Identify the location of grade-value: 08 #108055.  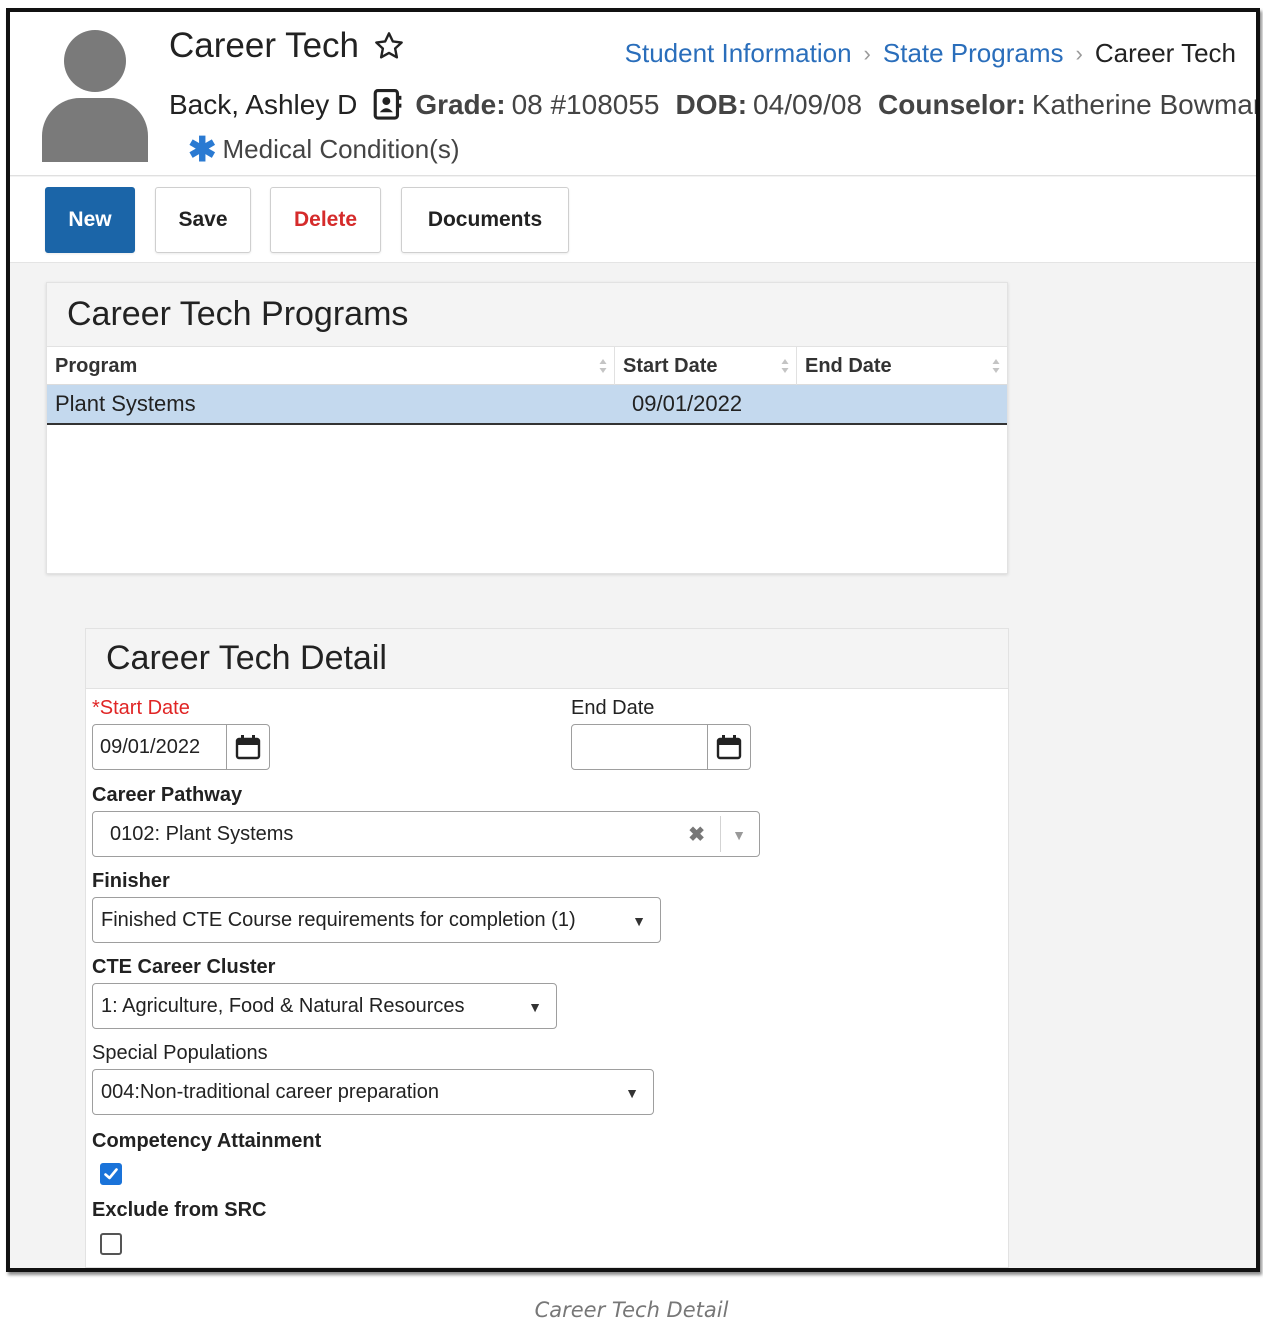
(585, 104).